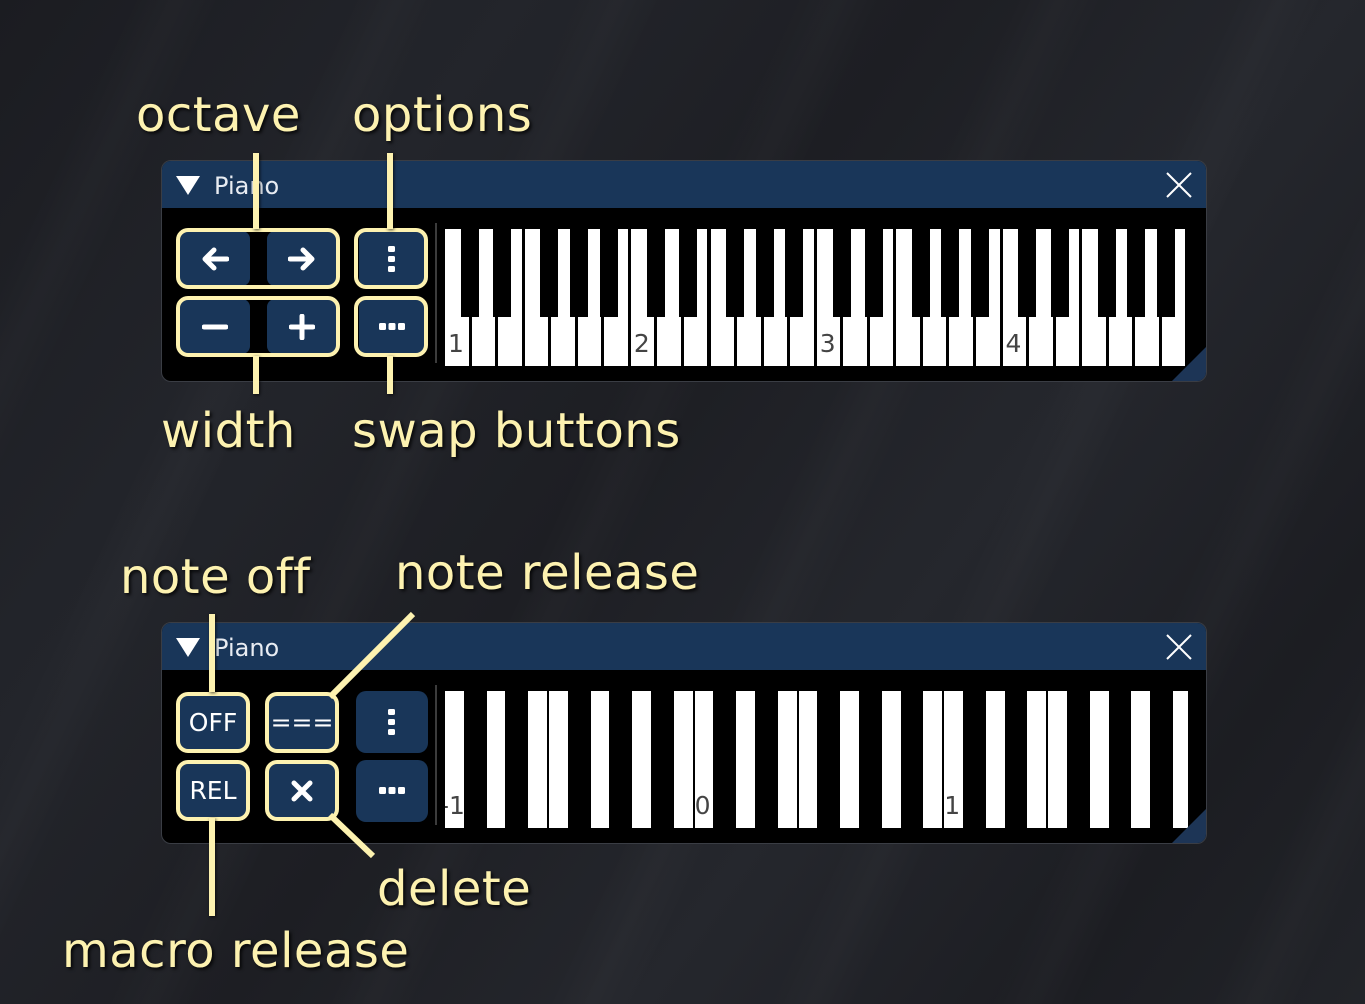 The image size is (1365, 1004). Describe the element at coordinates (442, 115) in the screenshot. I see `options-label: options` at that location.